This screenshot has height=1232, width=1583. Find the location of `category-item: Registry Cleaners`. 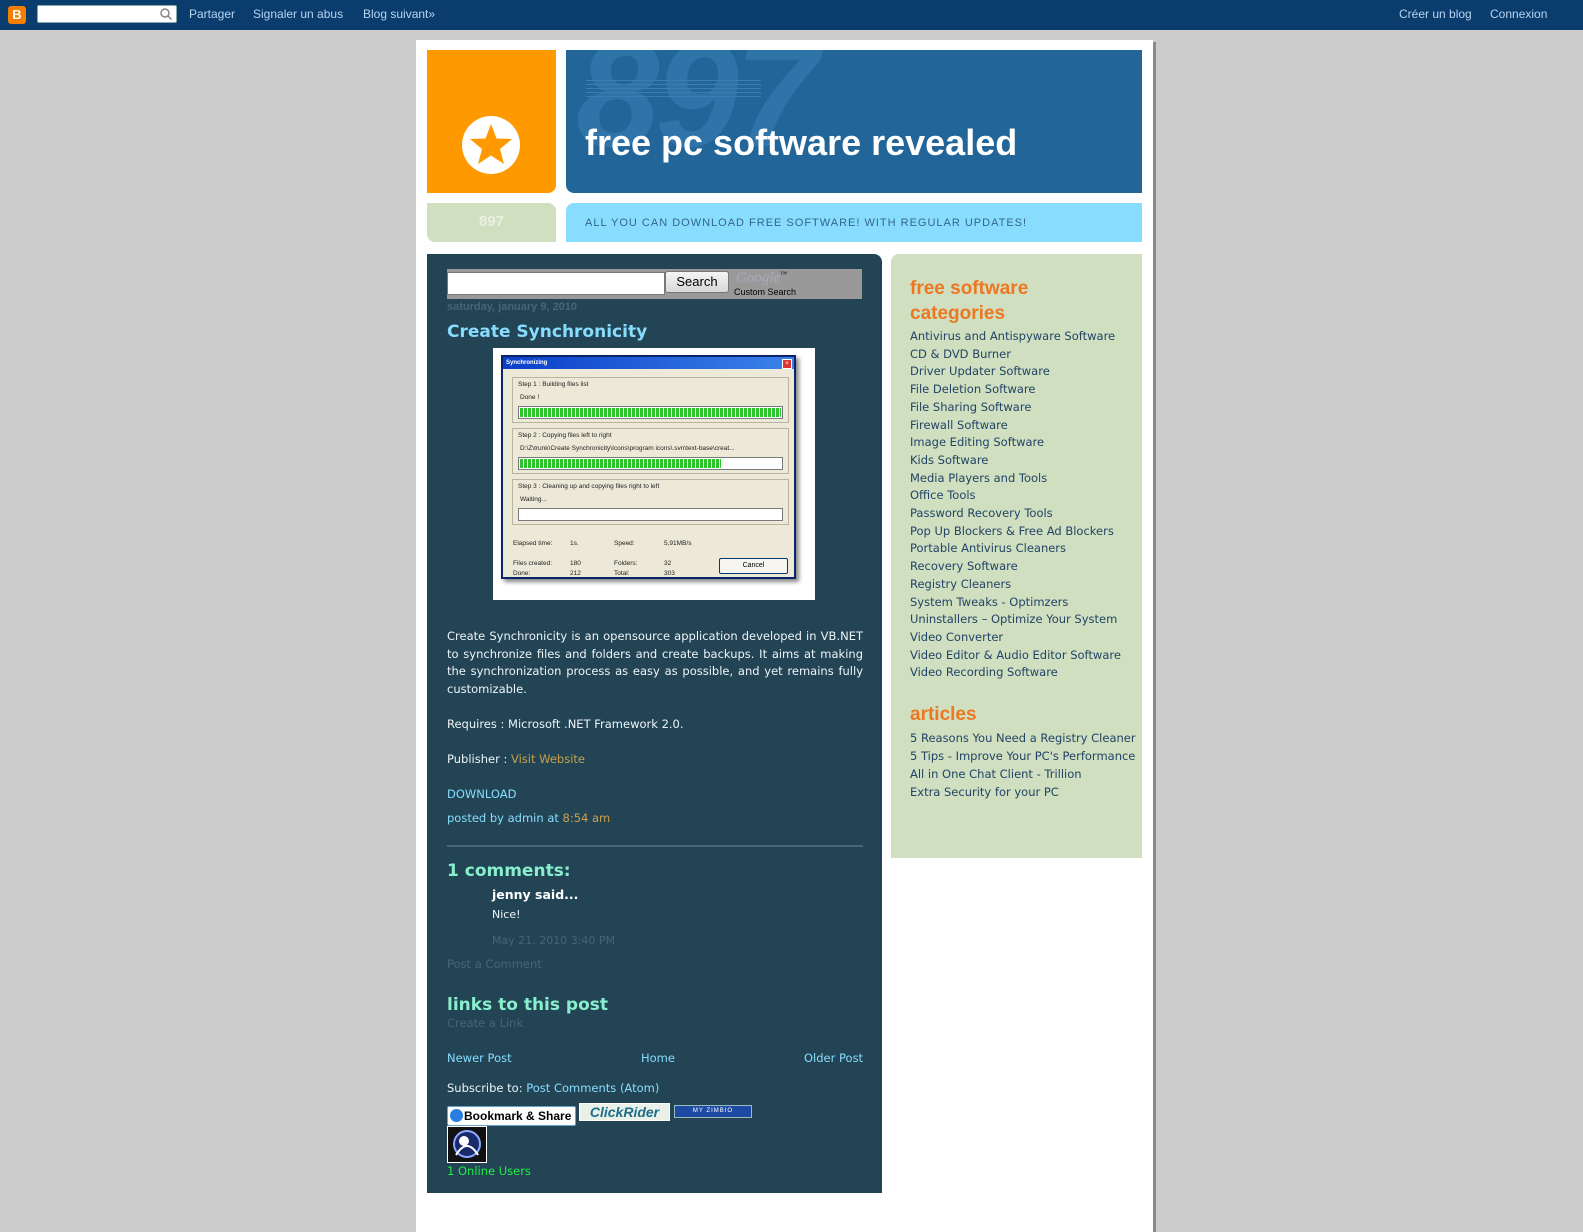

category-item: Registry Cleaners is located at coordinates (1015, 585).